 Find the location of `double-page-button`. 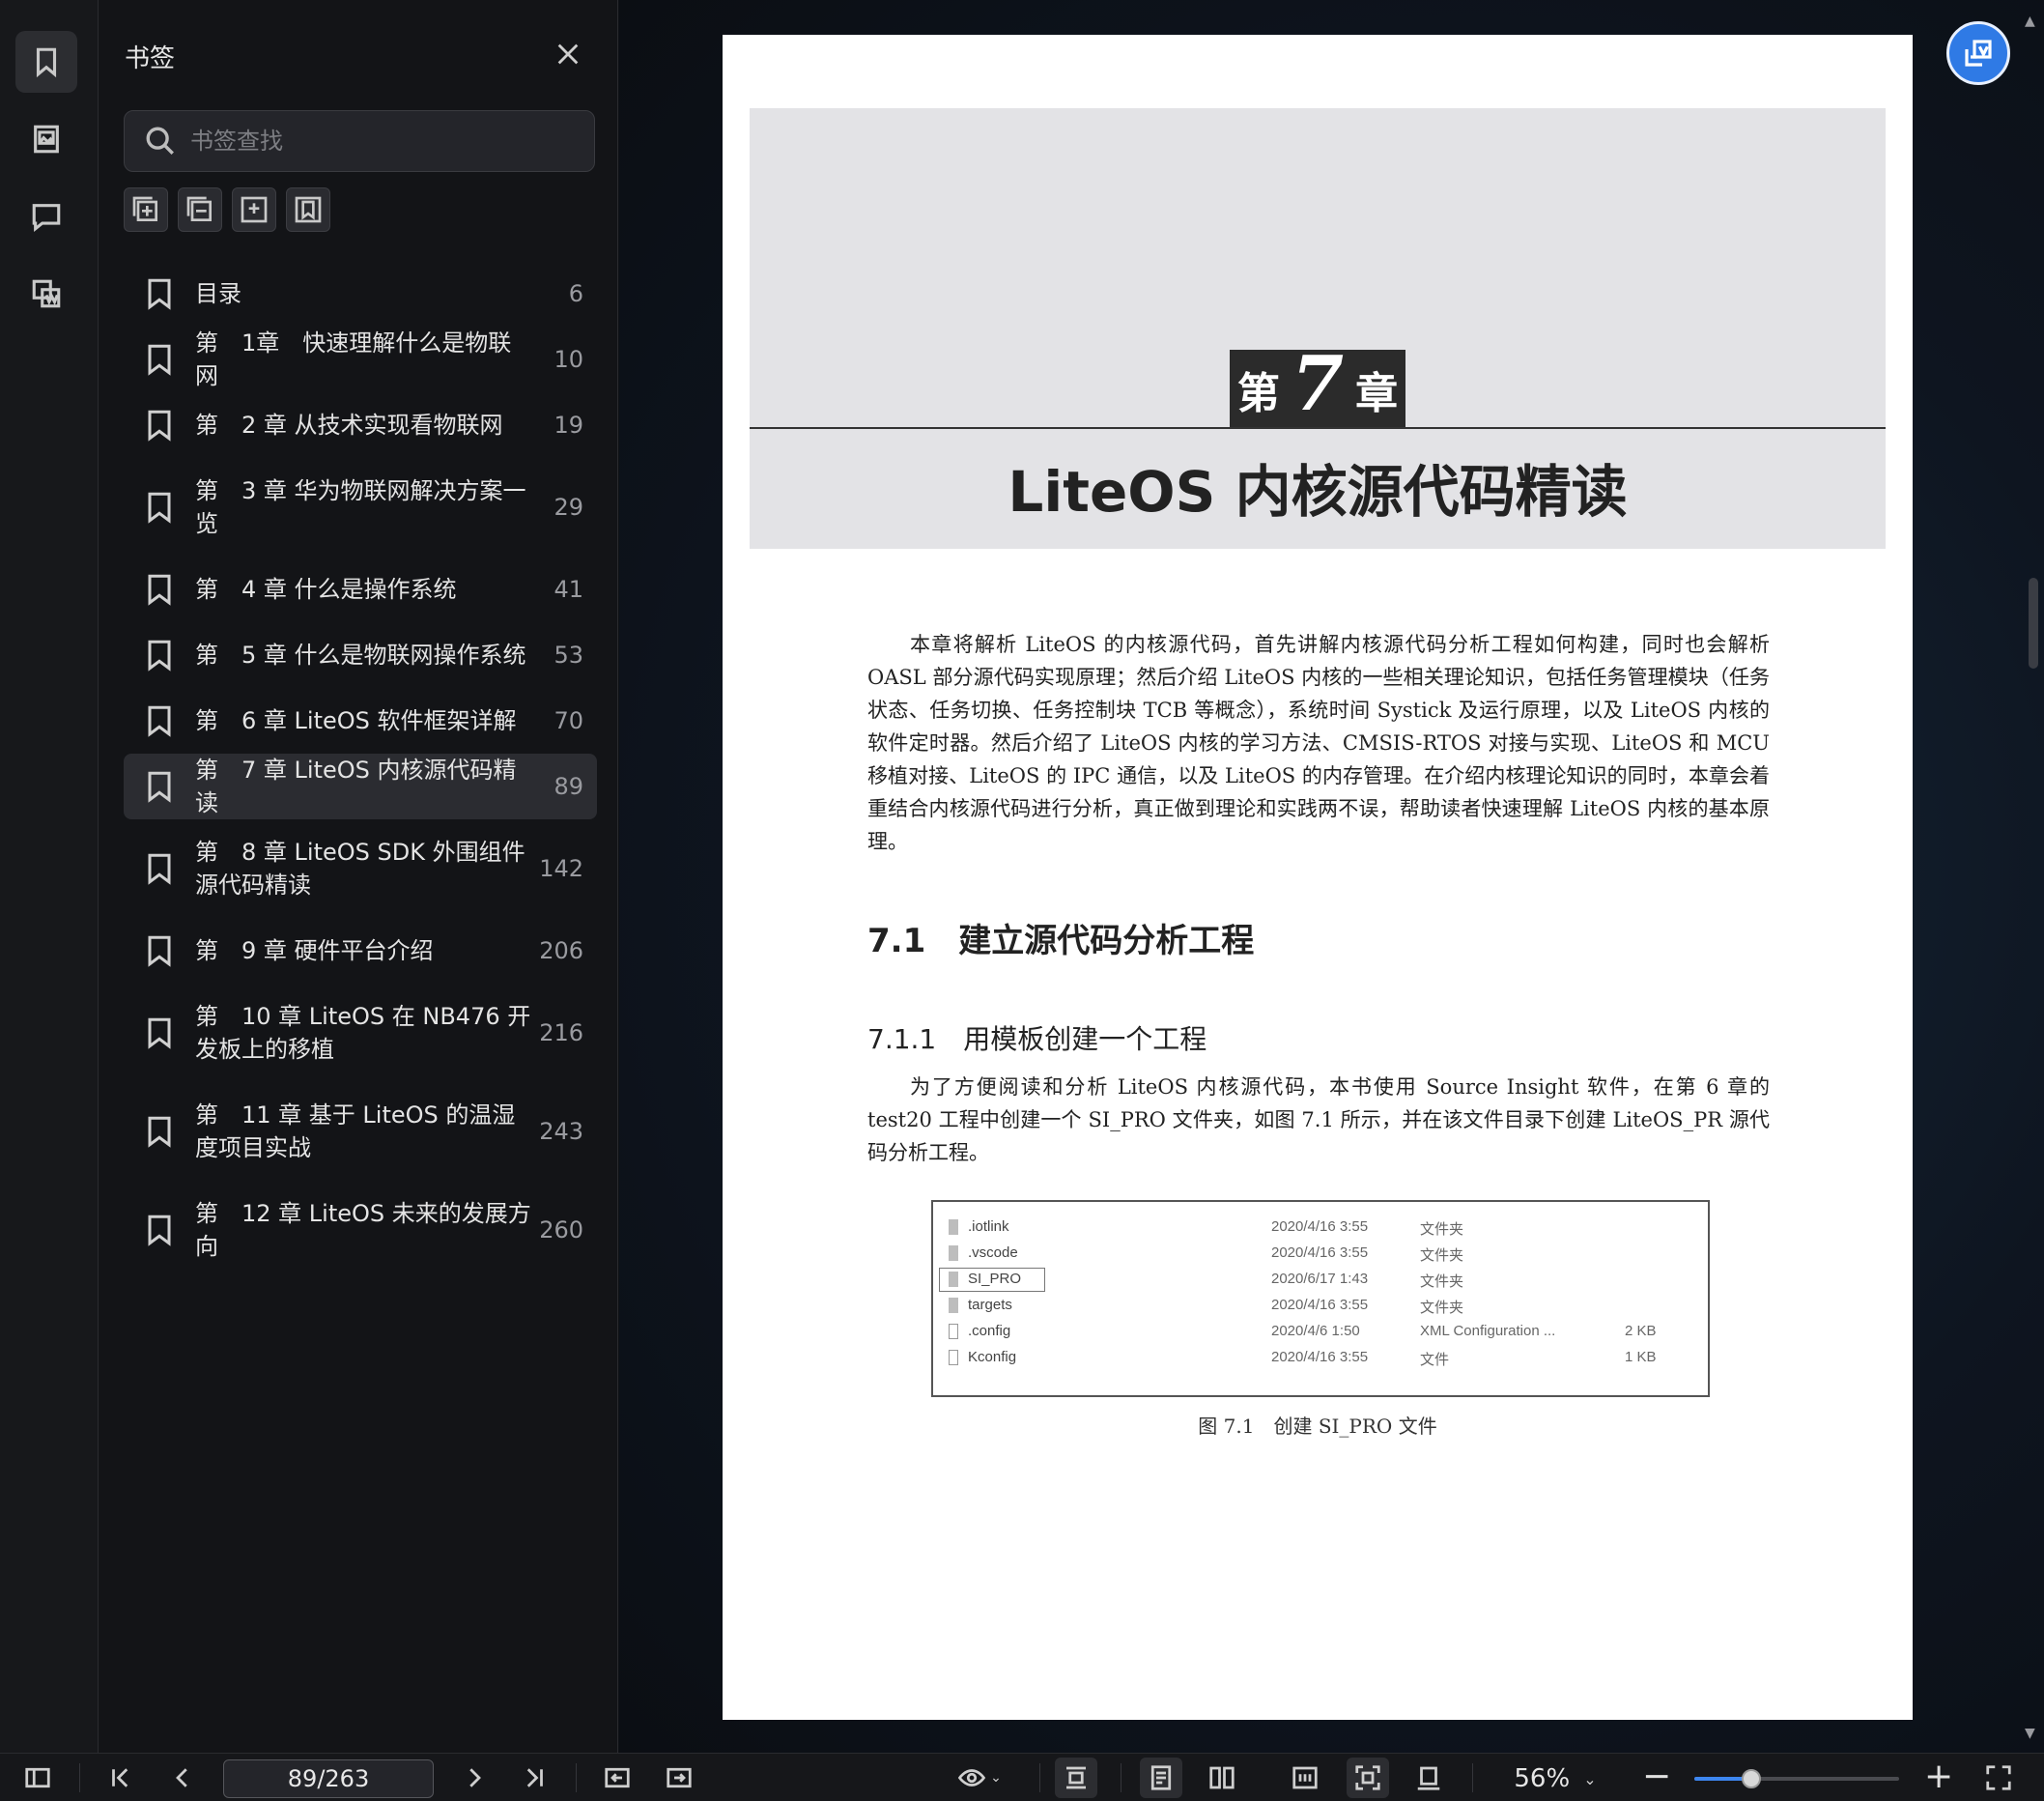

double-page-button is located at coordinates (1222, 1777).